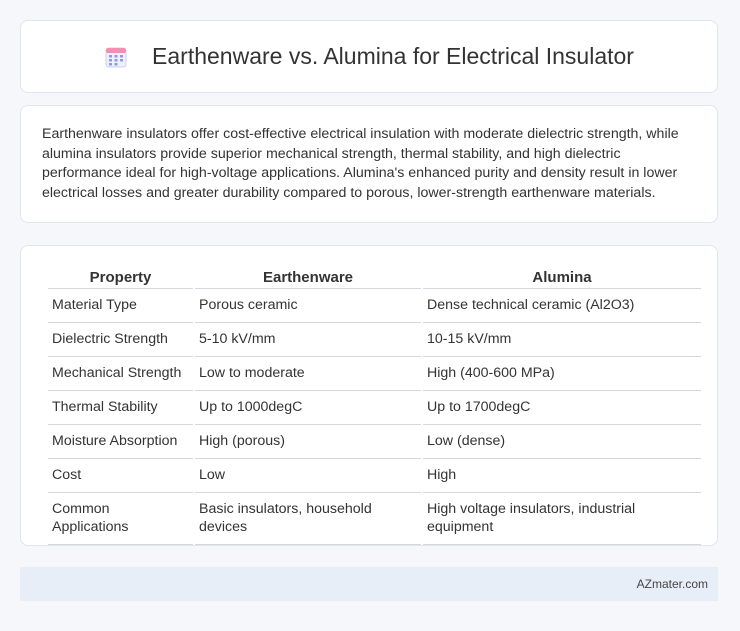 The height and width of the screenshot is (631, 740). I want to click on header-earthenware: Earthenware, so click(308, 277).